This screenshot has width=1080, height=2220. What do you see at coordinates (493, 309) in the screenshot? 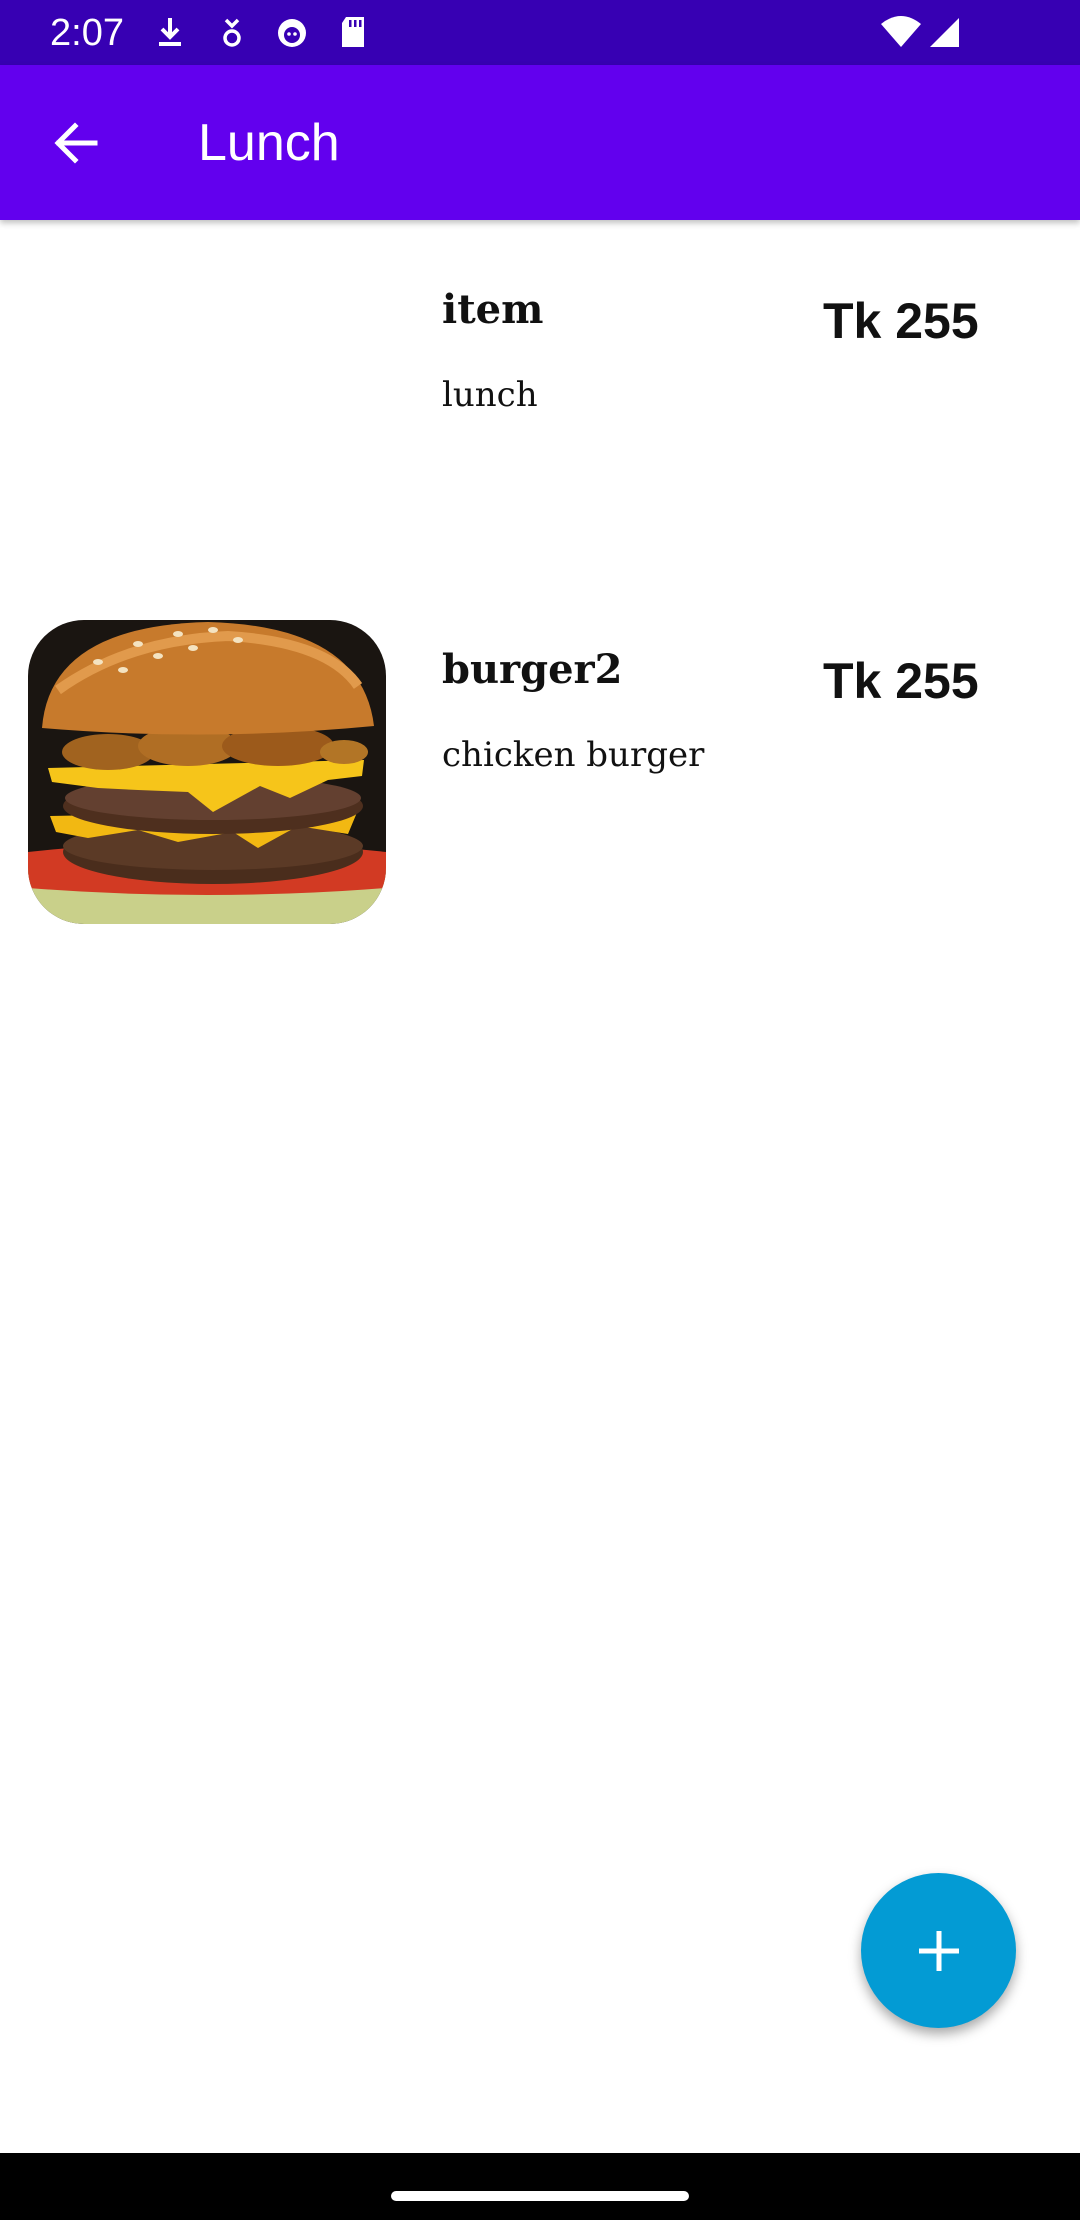
I see `item-name: item` at bounding box center [493, 309].